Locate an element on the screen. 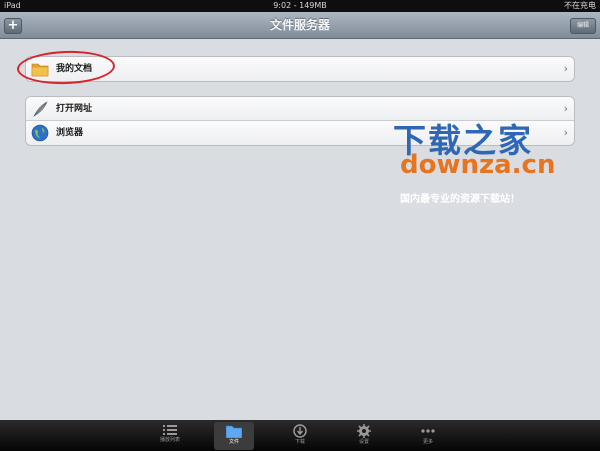 The height and width of the screenshot is (451, 600). tab-label: 设置 is located at coordinates (363, 442).